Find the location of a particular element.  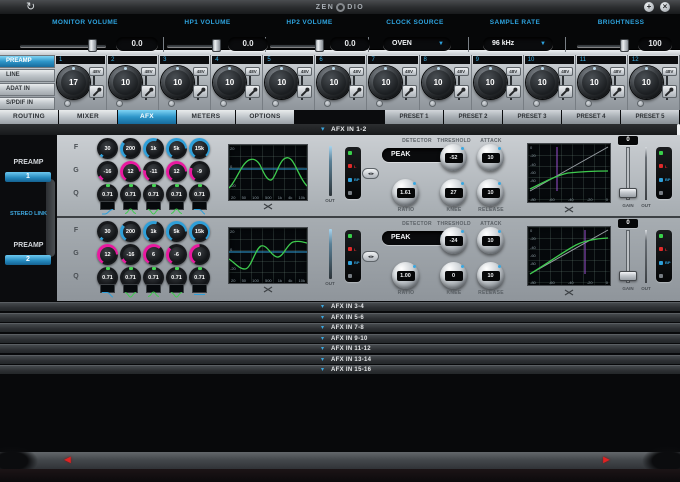

scroll-right-arrow-icon: ► is located at coordinates (606, 460).